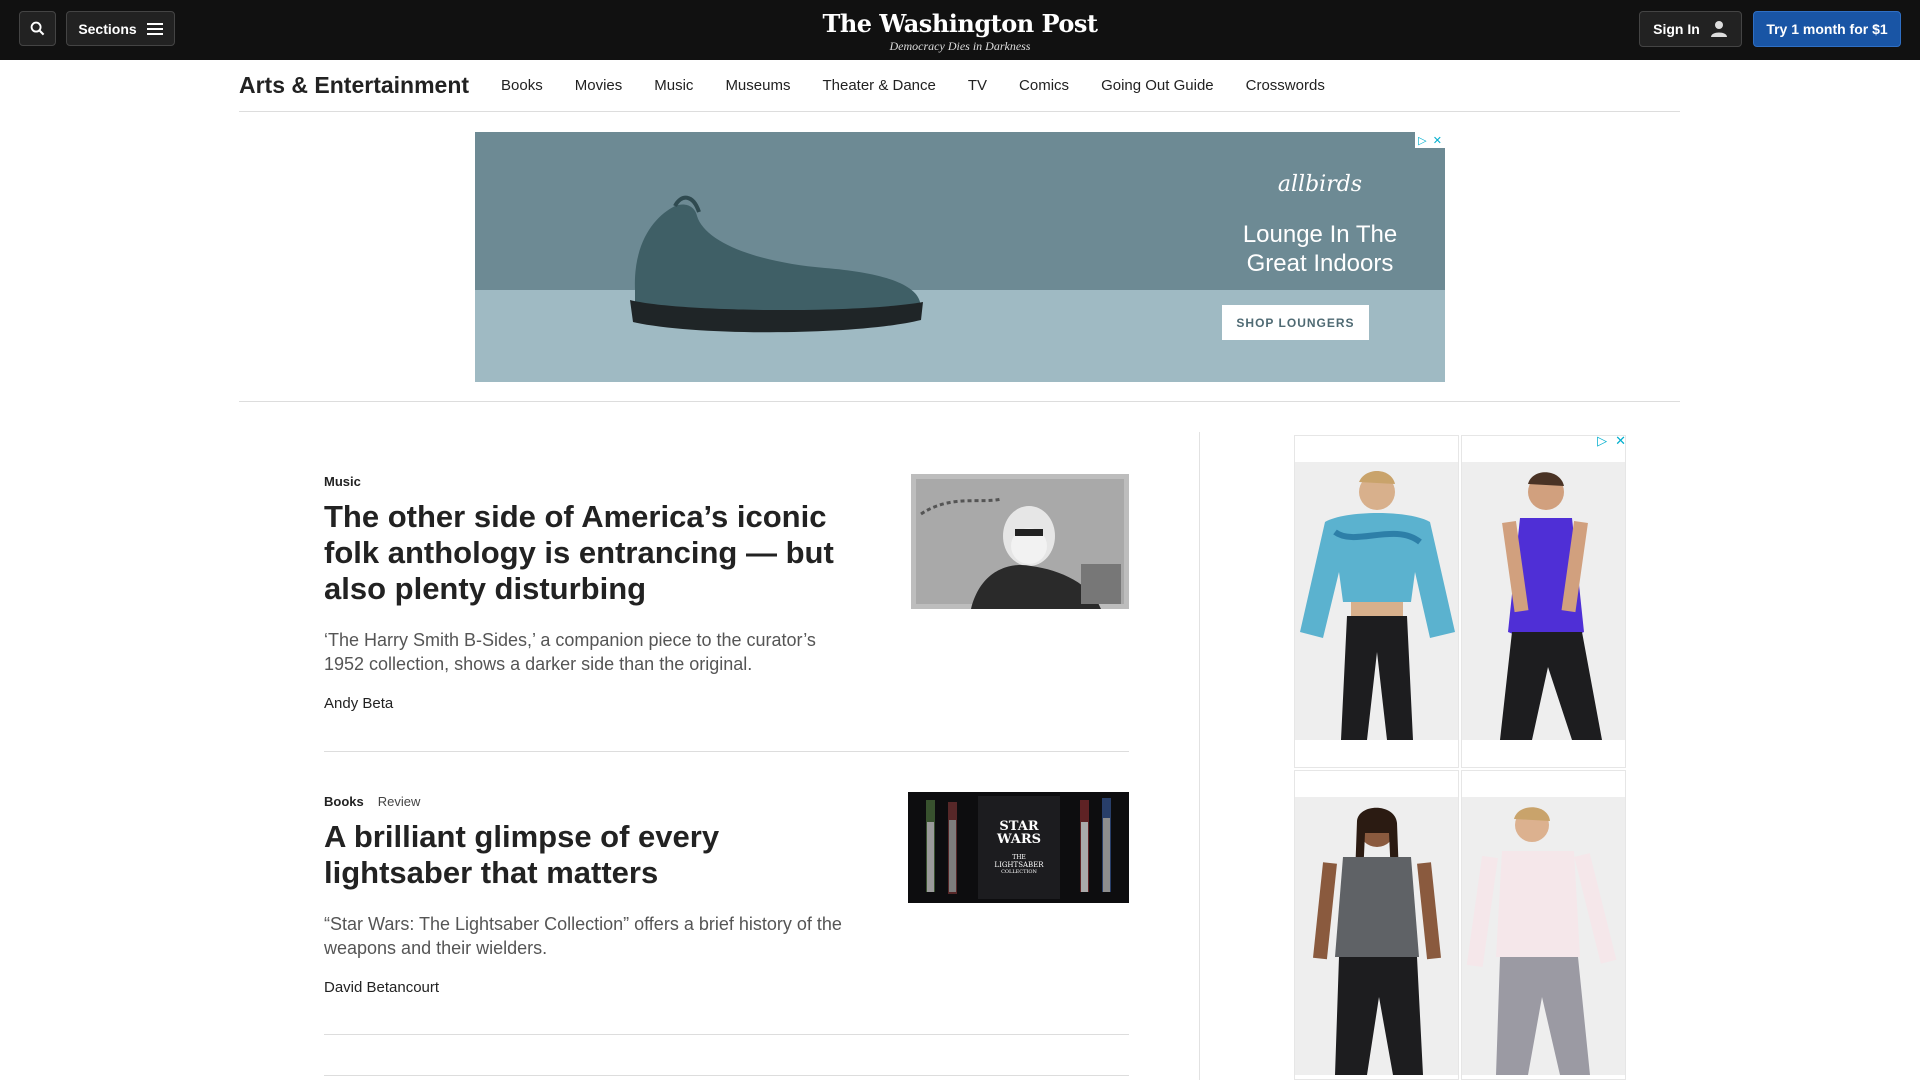 This screenshot has width=1920, height=1080. What do you see at coordinates (1320, 184) in the screenshot?
I see `ad-brand-logo: allbirds` at bounding box center [1320, 184].